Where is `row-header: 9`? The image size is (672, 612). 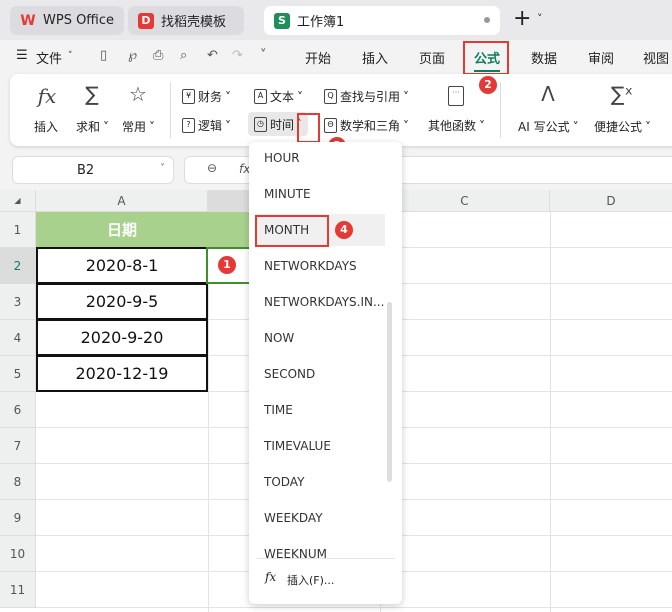 row-header: 9 is located at coordinates (18, 518).